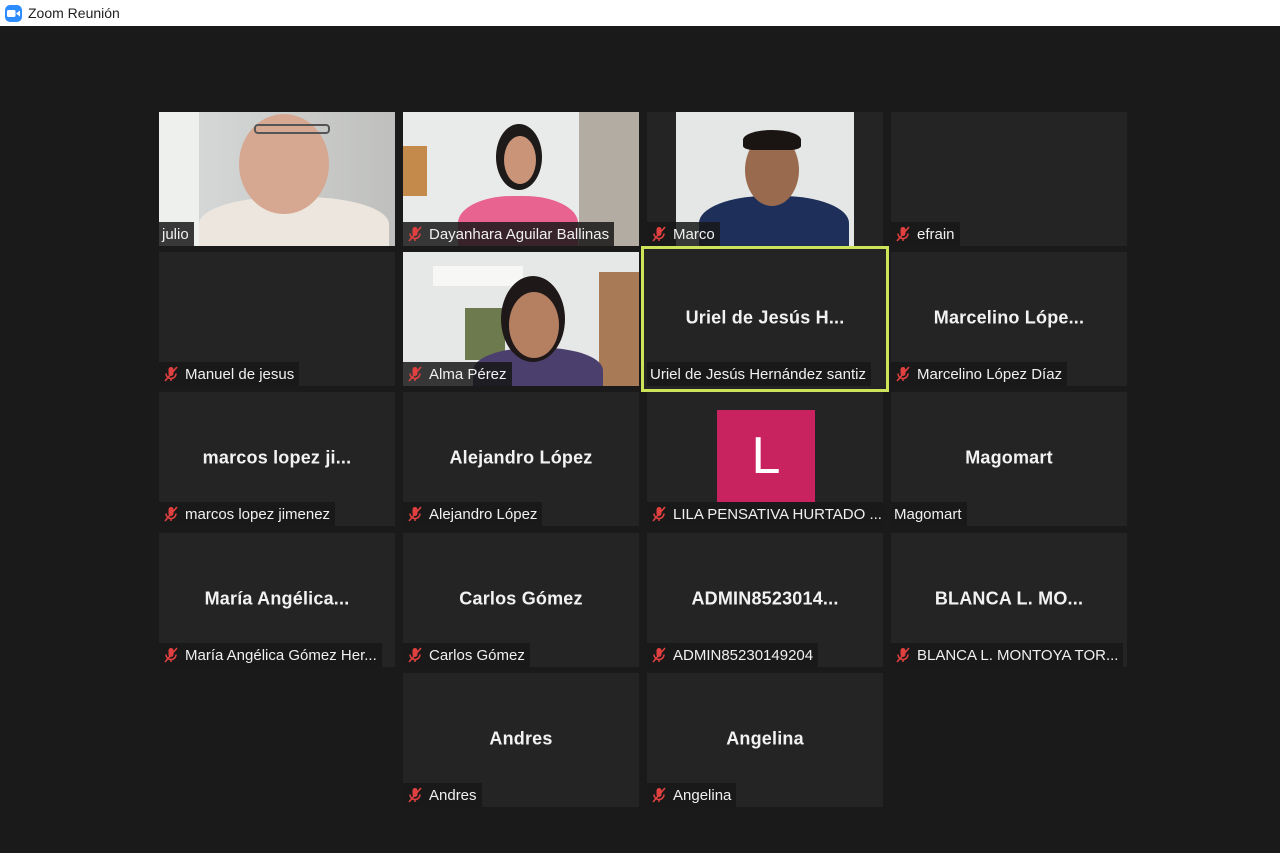  I want to click on participant-name-label: Angelina, so click(692, 795).